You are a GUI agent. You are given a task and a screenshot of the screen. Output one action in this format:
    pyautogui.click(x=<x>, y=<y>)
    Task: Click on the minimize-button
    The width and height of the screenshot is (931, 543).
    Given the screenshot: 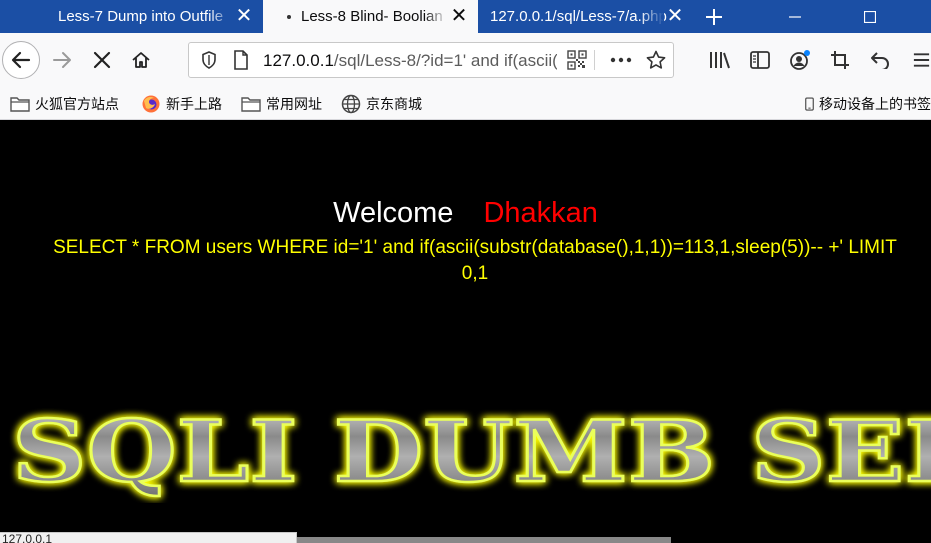 What is the action you would take?
    pyautogui.click(x=795, y=16)
    